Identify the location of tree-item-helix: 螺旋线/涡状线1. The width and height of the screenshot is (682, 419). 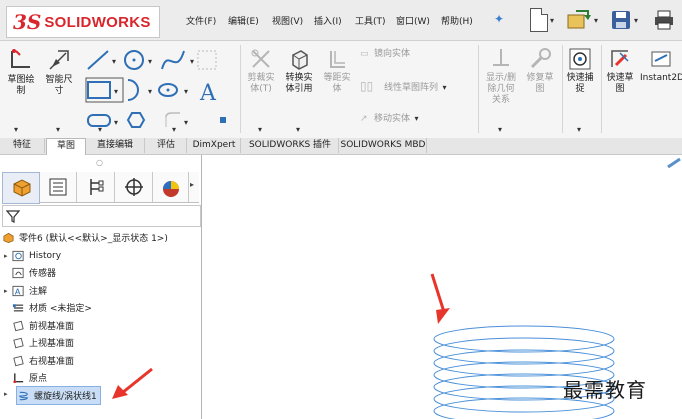
(58, 395).